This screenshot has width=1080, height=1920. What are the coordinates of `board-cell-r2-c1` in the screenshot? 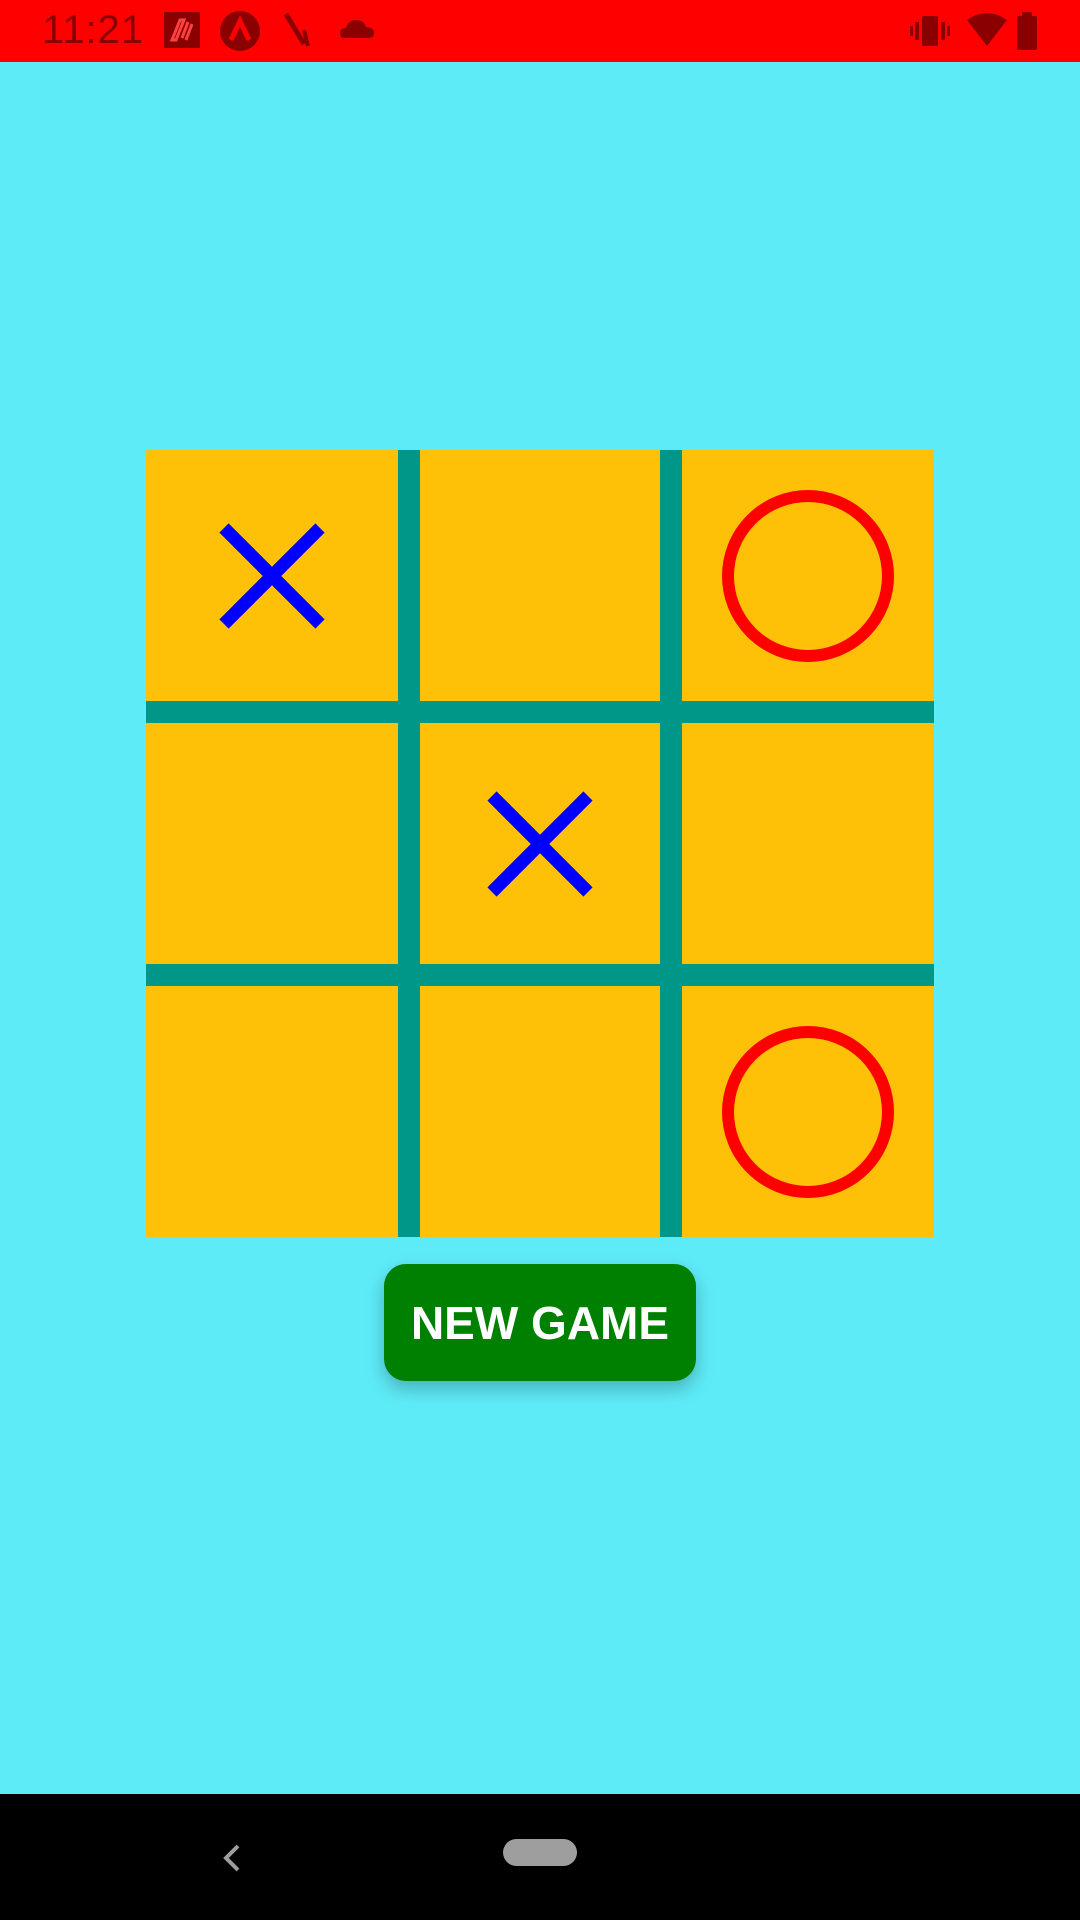 It's located at (272, 843).